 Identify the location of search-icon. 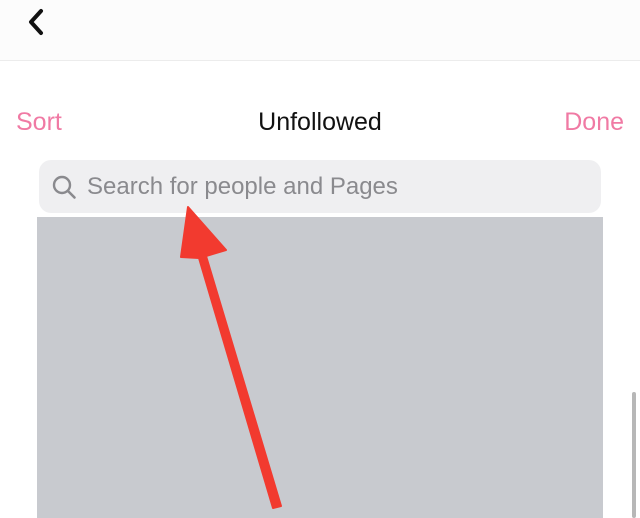
(64, 187).